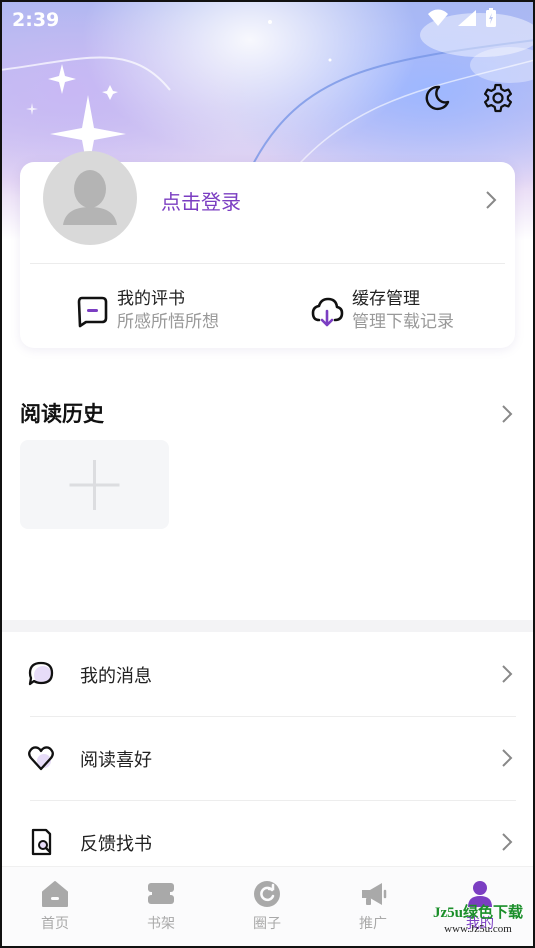 The height and width of the screenshot is (948, 535). What do you see at coordinates (201, 200) in the screenshot?
I see `login-link: 点击登录` at bounding box center [201, 200].